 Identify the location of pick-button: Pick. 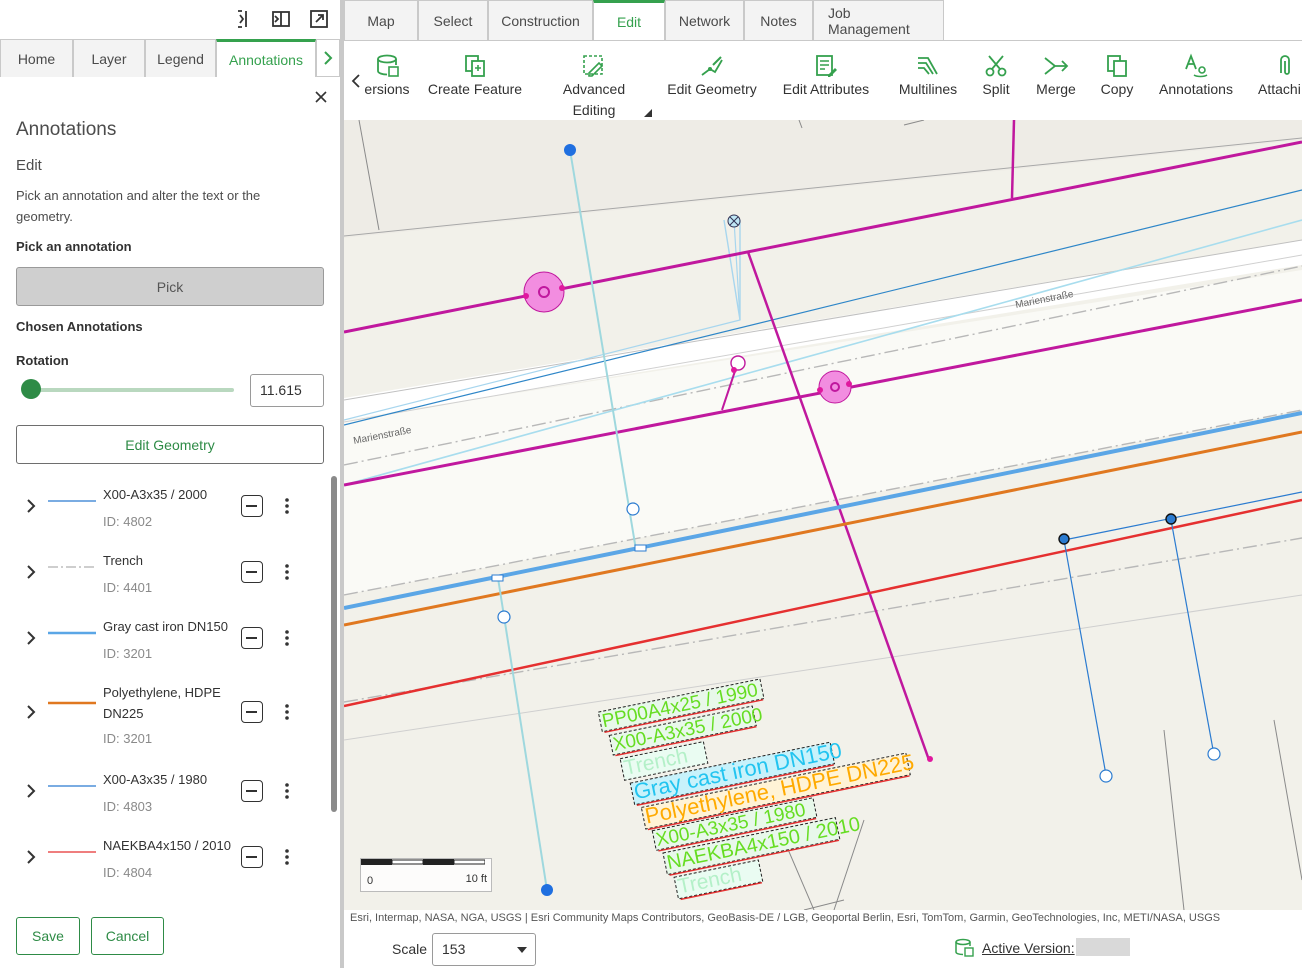
(170, 286).